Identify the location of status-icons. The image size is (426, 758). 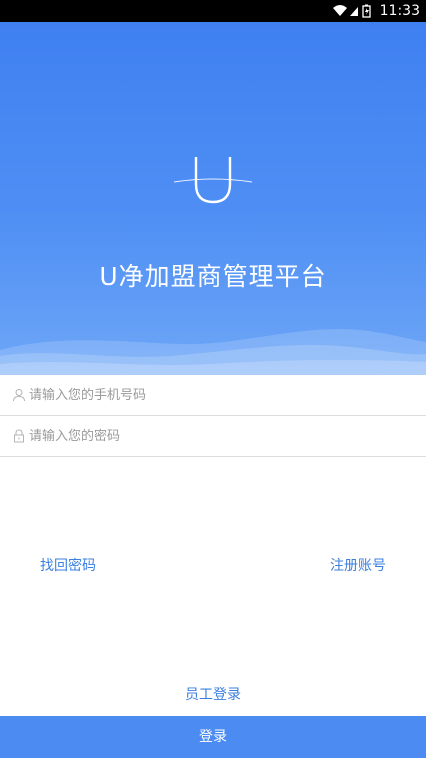
(352, 11).